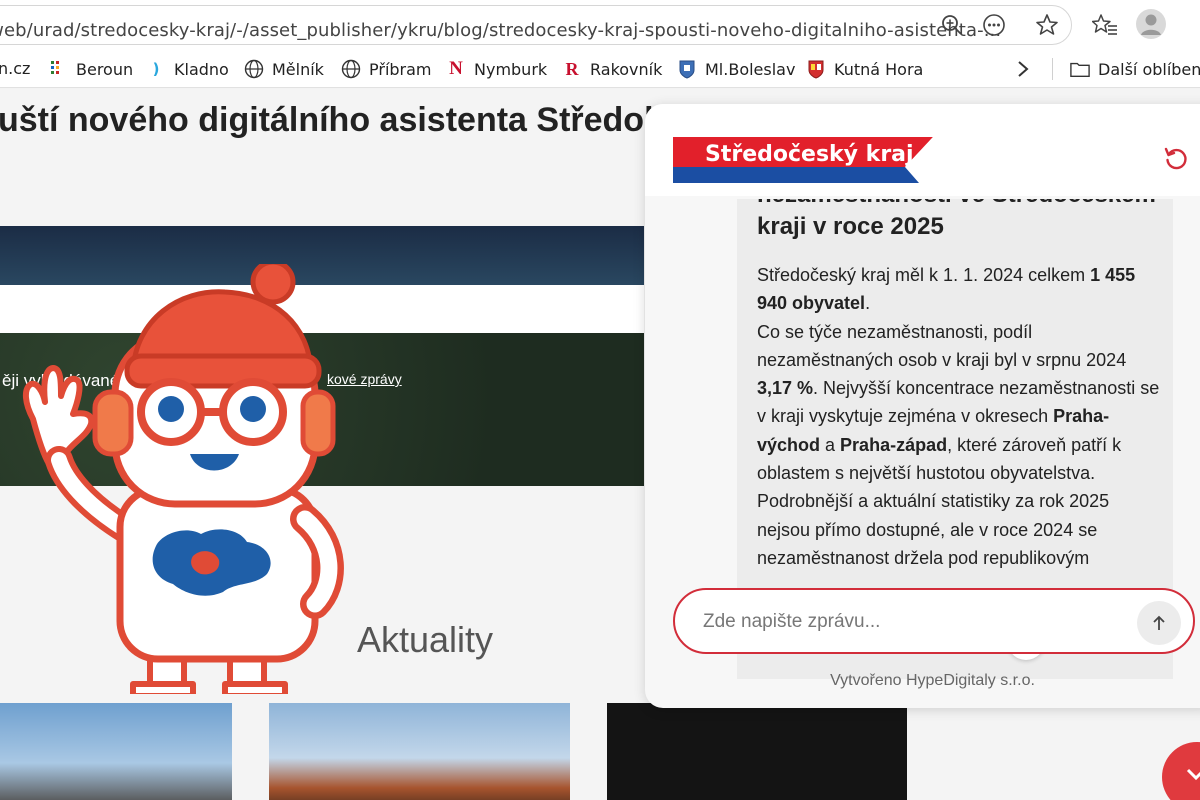 Image resolution: width=1200 pixels, height=800 pixels. I want to click on send-button, so click(1159, 623).